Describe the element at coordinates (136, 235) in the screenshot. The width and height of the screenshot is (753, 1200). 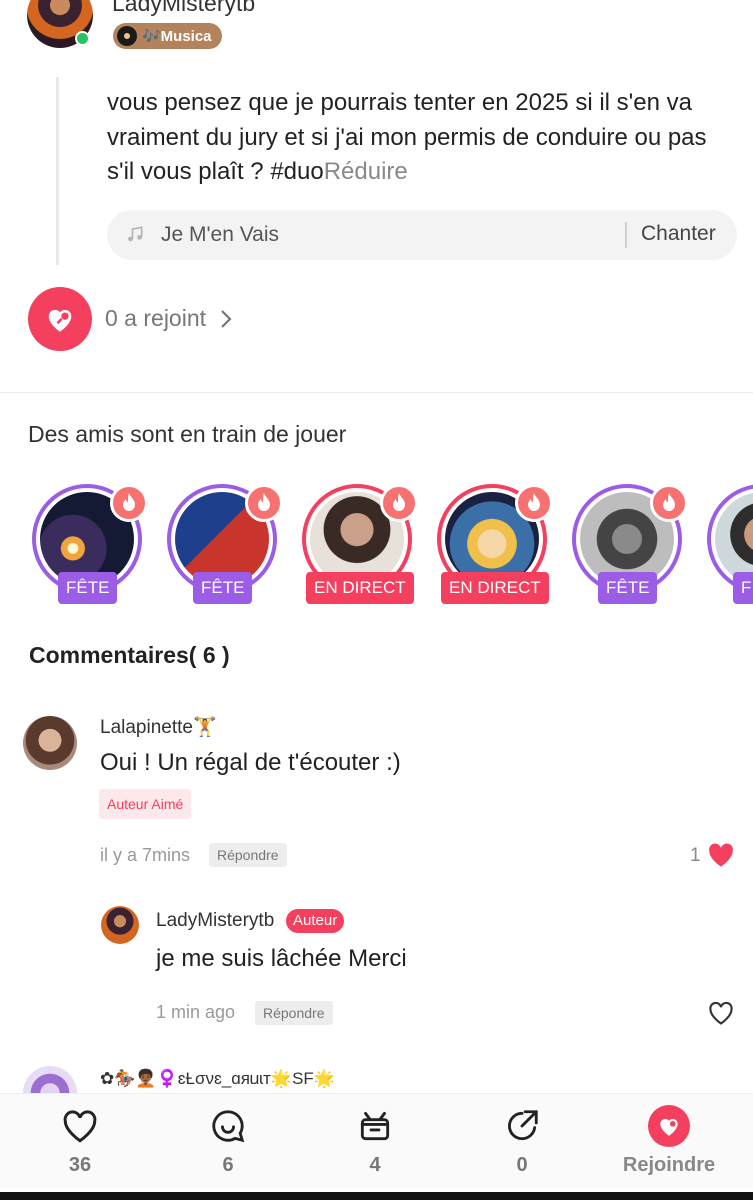
I see `music-note-icon` at that location.